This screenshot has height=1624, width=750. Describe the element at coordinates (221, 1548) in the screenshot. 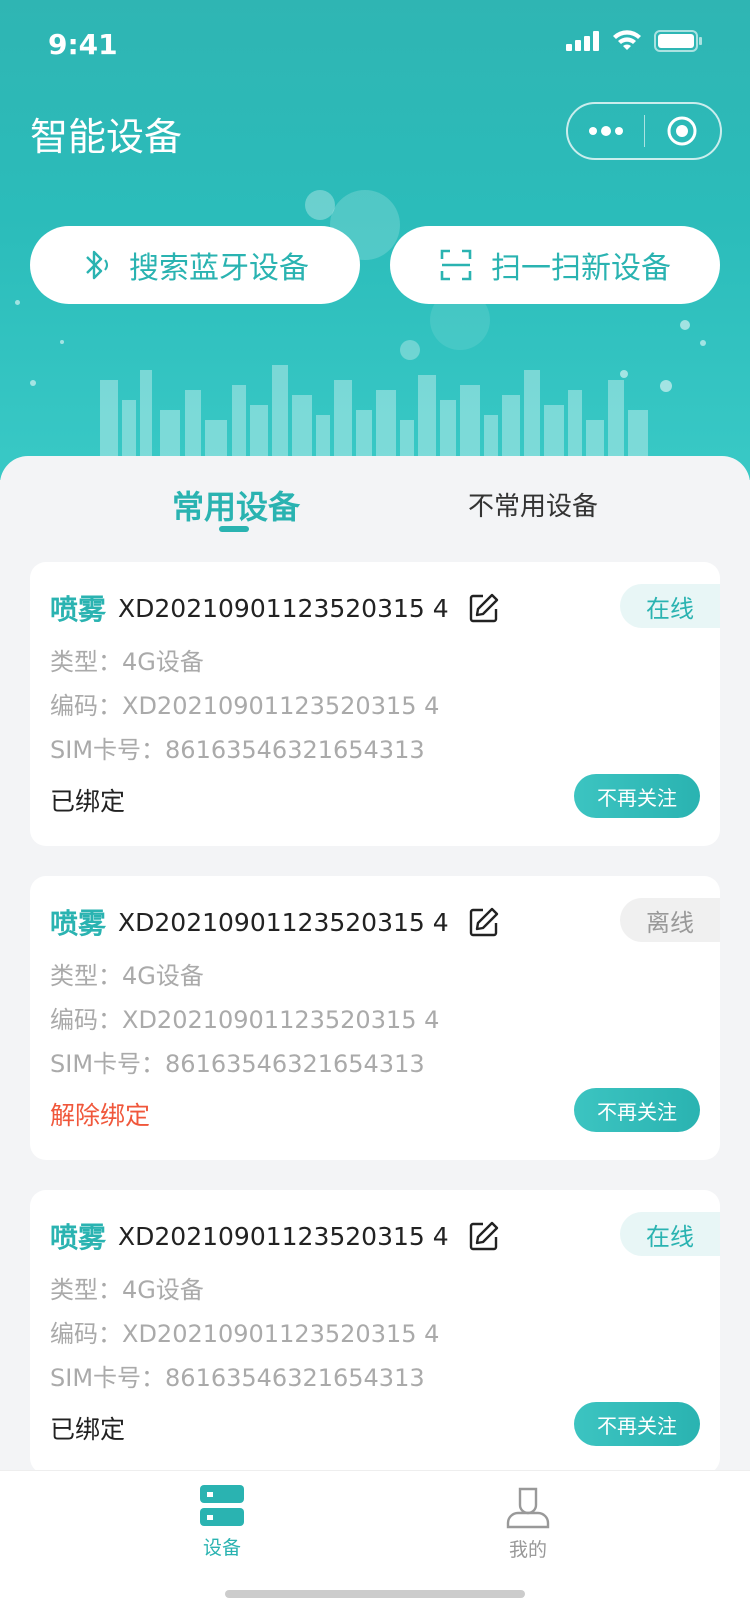

I see `tabbar-label-devices: 设备` at that location.